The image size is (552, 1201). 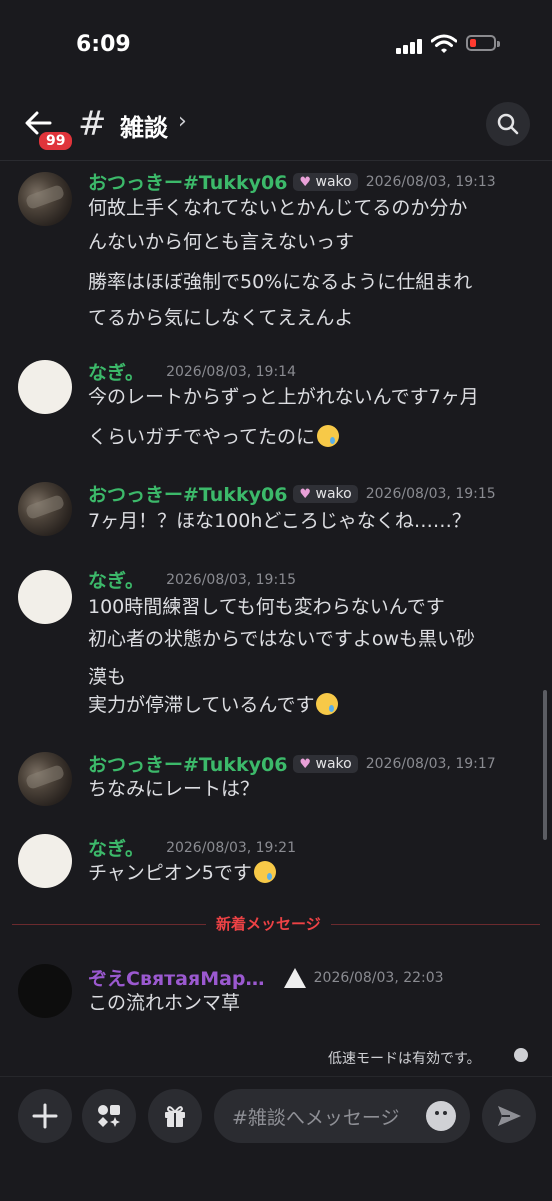 I want to click on plus-icon, so click(x=45, y=1116).